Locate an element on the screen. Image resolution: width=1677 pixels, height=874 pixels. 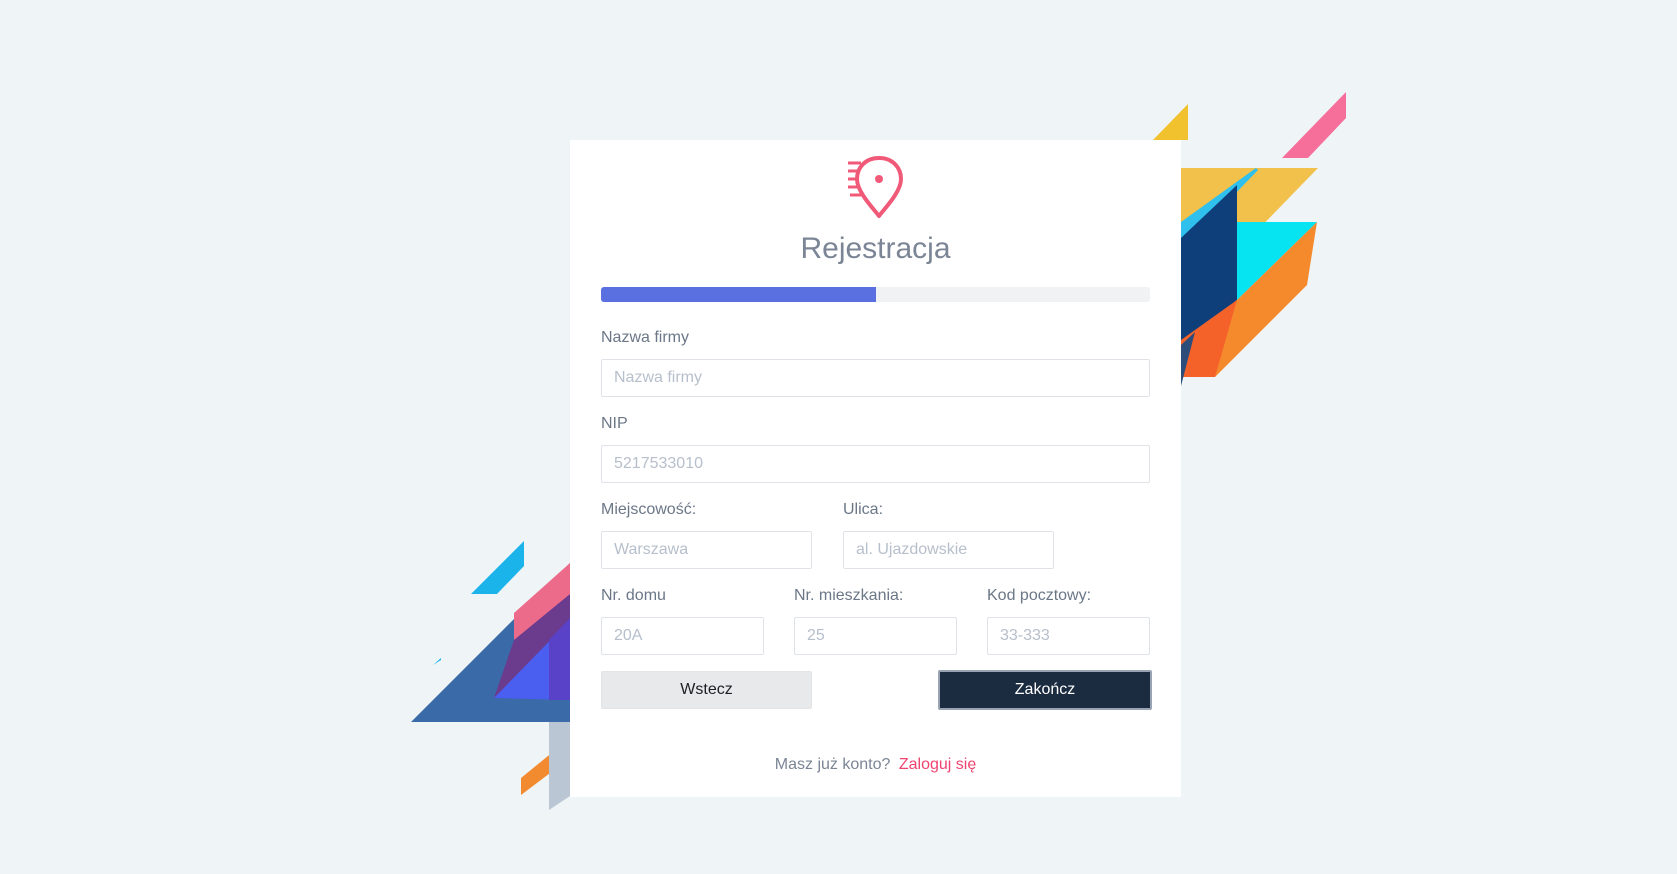
house-number-label: Nr. domu is located at coordinates (633, 595).